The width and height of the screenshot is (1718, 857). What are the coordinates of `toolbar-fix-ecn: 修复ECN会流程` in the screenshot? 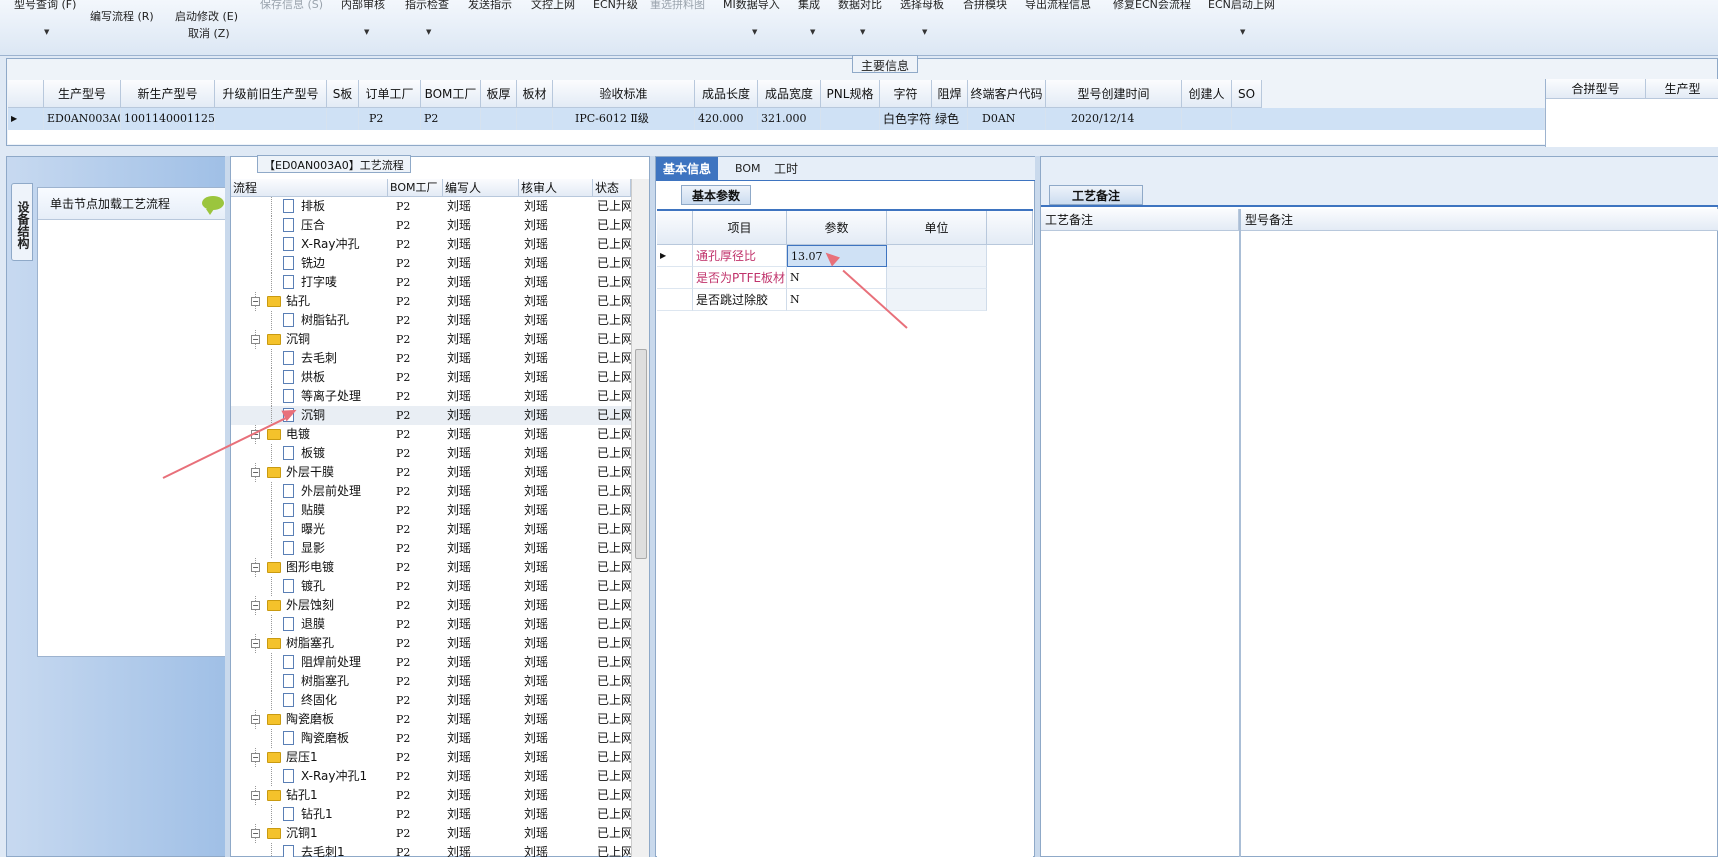 It's located at (1152, 6).